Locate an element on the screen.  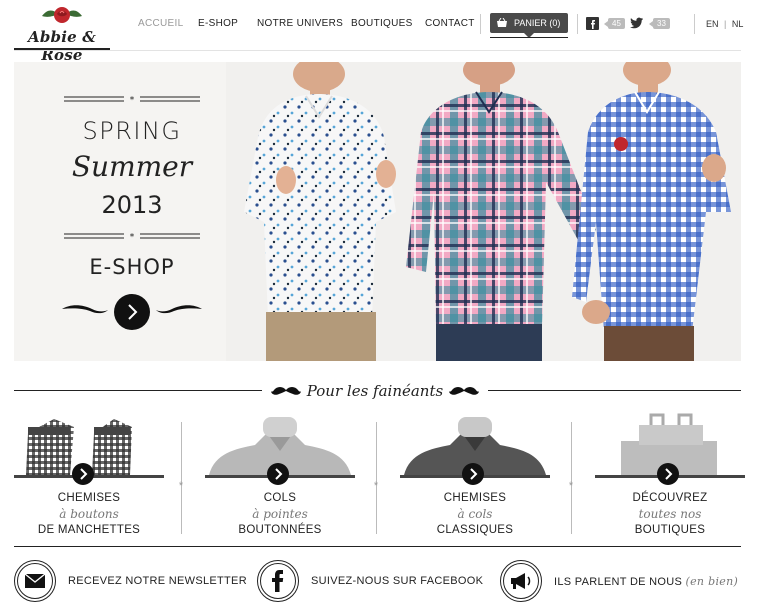
product-label-line2: à cols is located at coordinates (475, 514).